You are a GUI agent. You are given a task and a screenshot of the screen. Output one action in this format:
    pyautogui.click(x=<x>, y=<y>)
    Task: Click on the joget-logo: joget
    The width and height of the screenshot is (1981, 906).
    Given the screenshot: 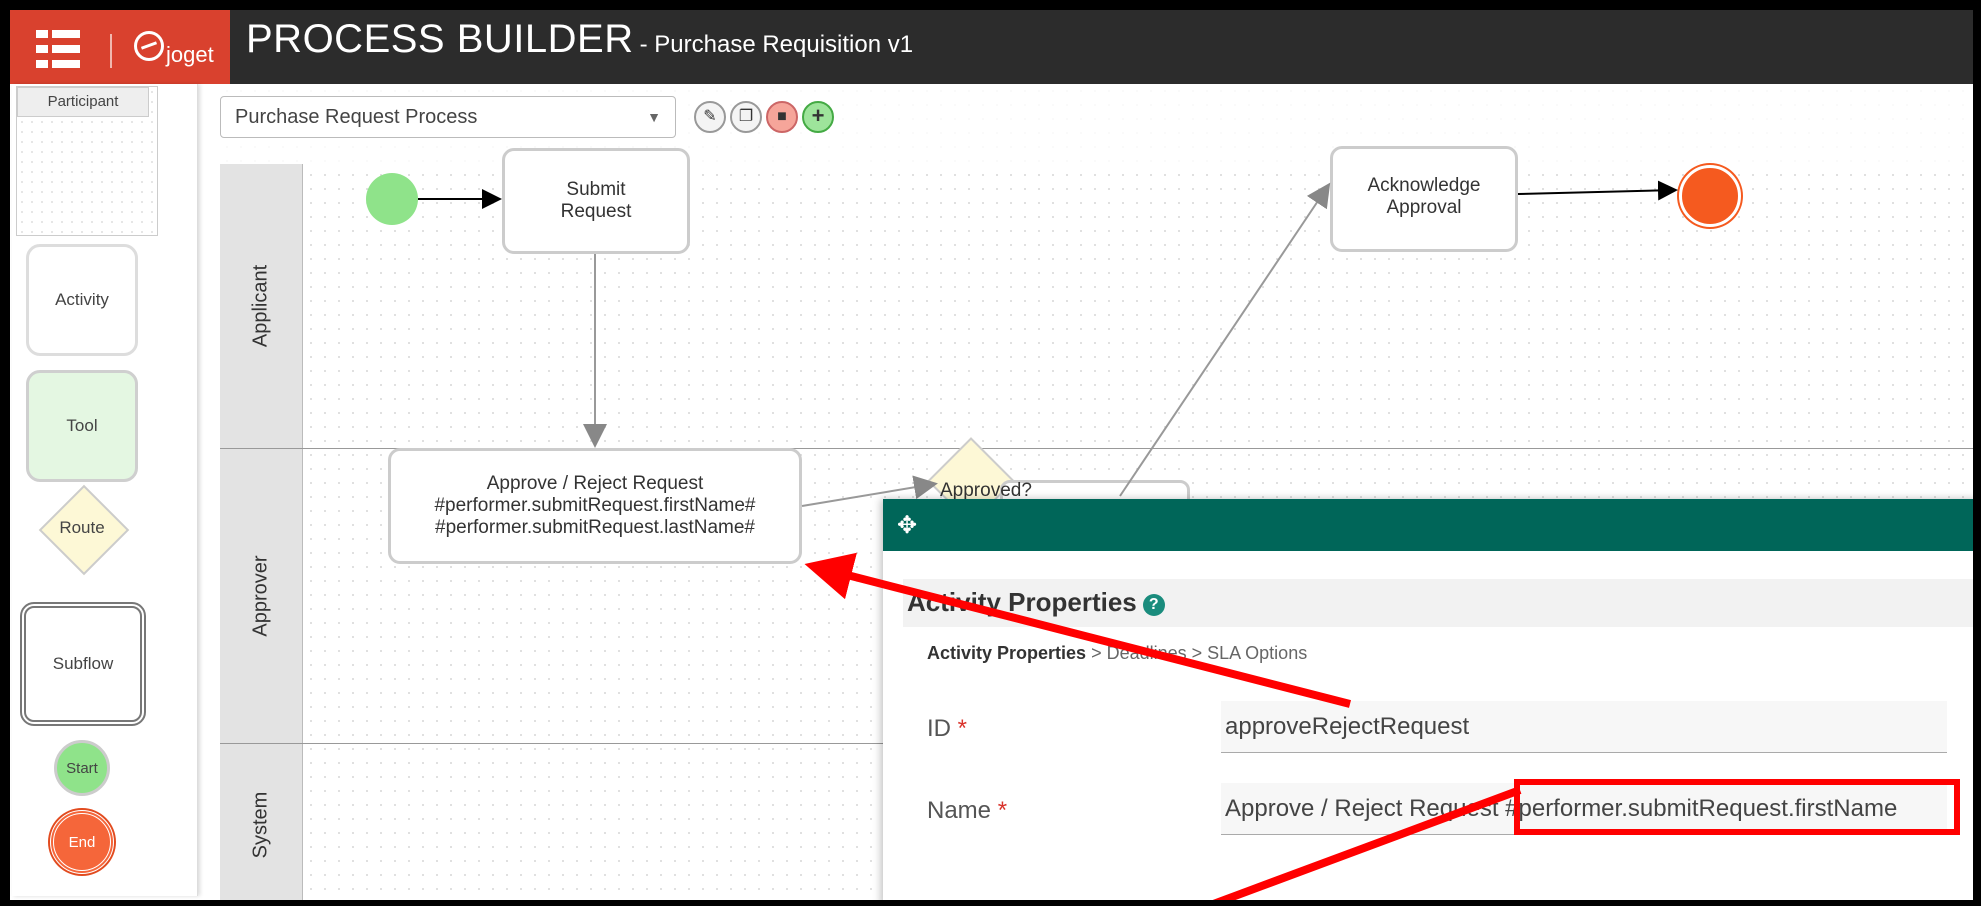 What is the action you would take?
    pyautogui.click(x=174, y=48)
    